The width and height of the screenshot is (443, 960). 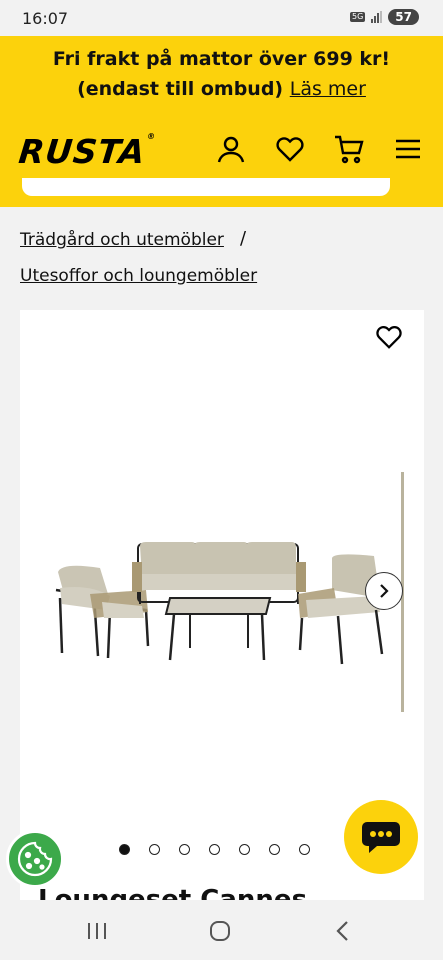 What do you see at coordinates (221, 18) in the screenshot?
I see `status-bar: 16:07 5G 57` at bounding box center [221, 18].